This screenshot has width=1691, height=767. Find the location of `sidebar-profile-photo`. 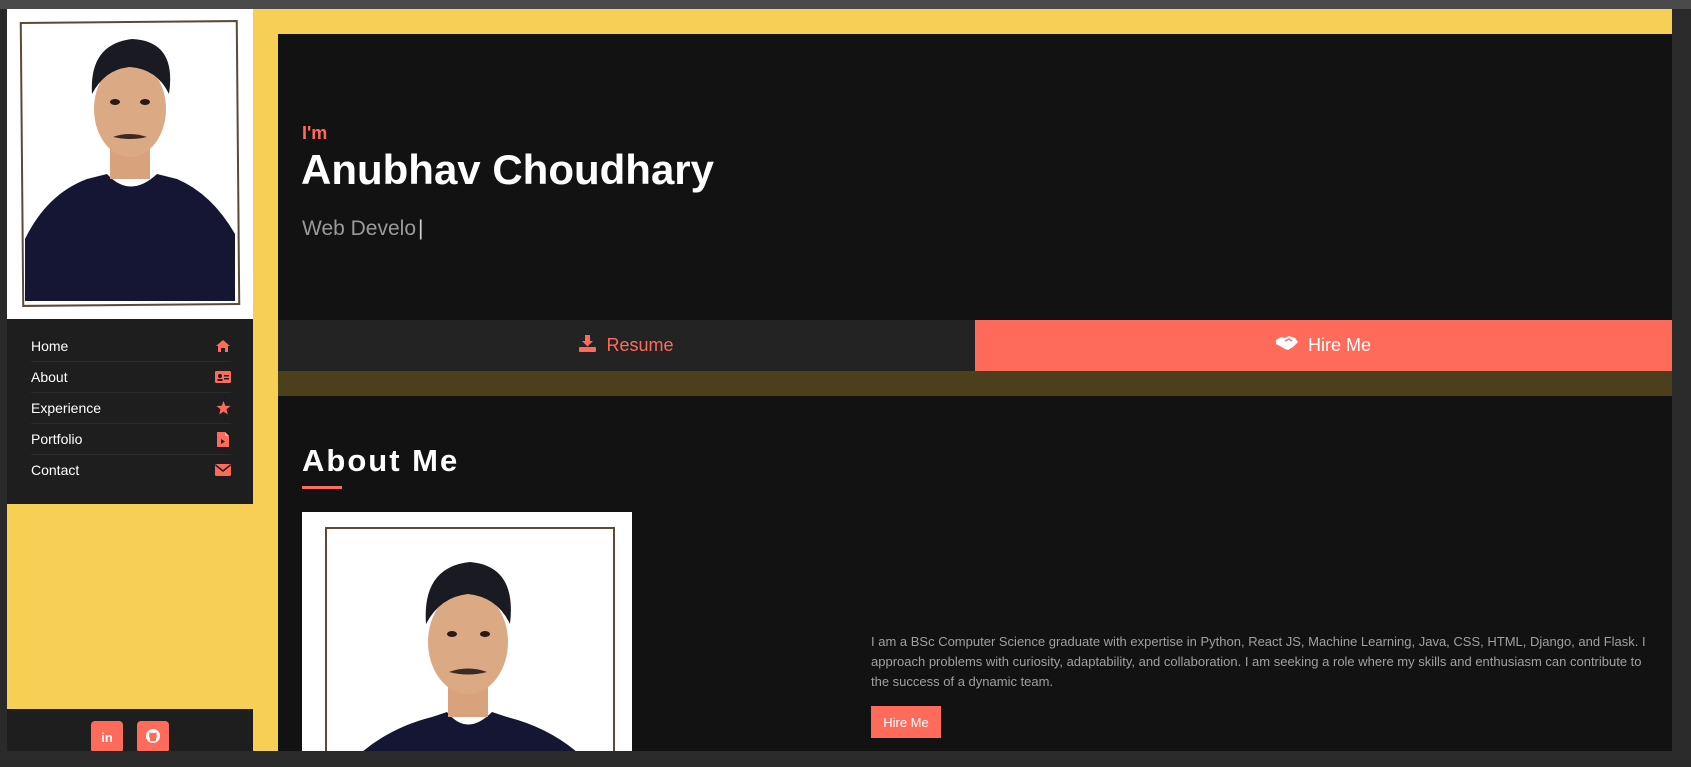

sidebar-profile-photo is located at coordinates (130, 164).